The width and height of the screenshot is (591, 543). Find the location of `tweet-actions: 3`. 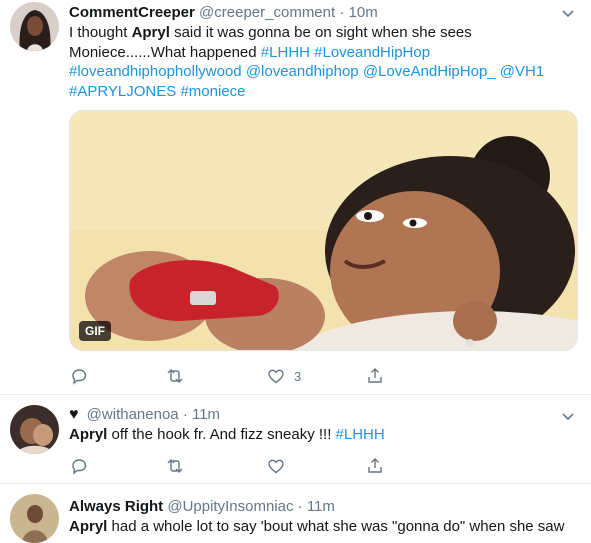

tweet-actions: 3 is located at coordinates (234, 376).